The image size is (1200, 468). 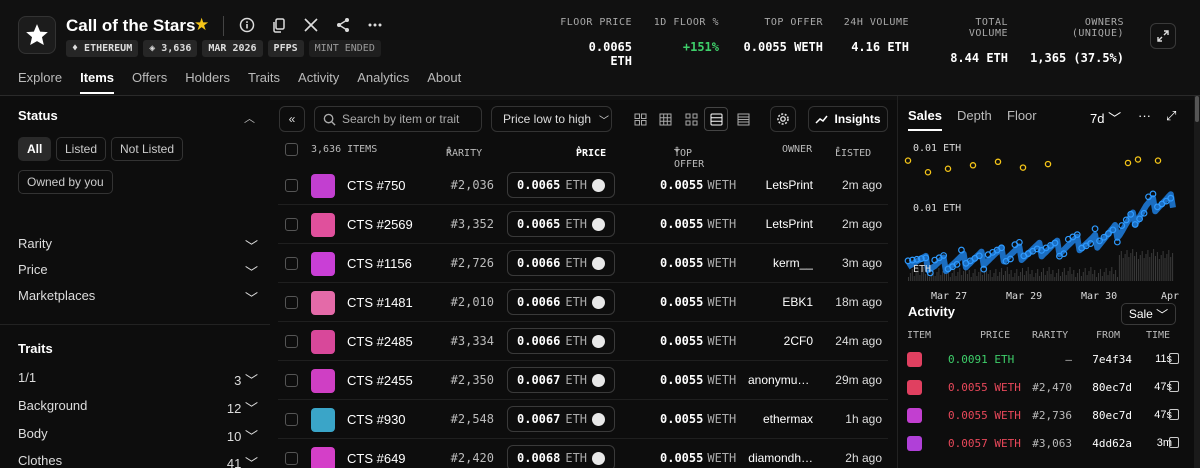 I want to click on filter-marketplaces: Marketplaces ﹀, so click(x=138, y=297).